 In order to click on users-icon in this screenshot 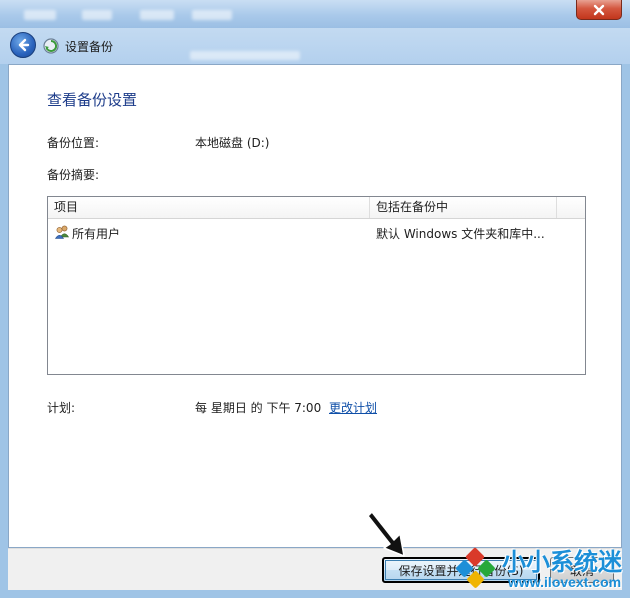, I will do `click(62, 232)`.